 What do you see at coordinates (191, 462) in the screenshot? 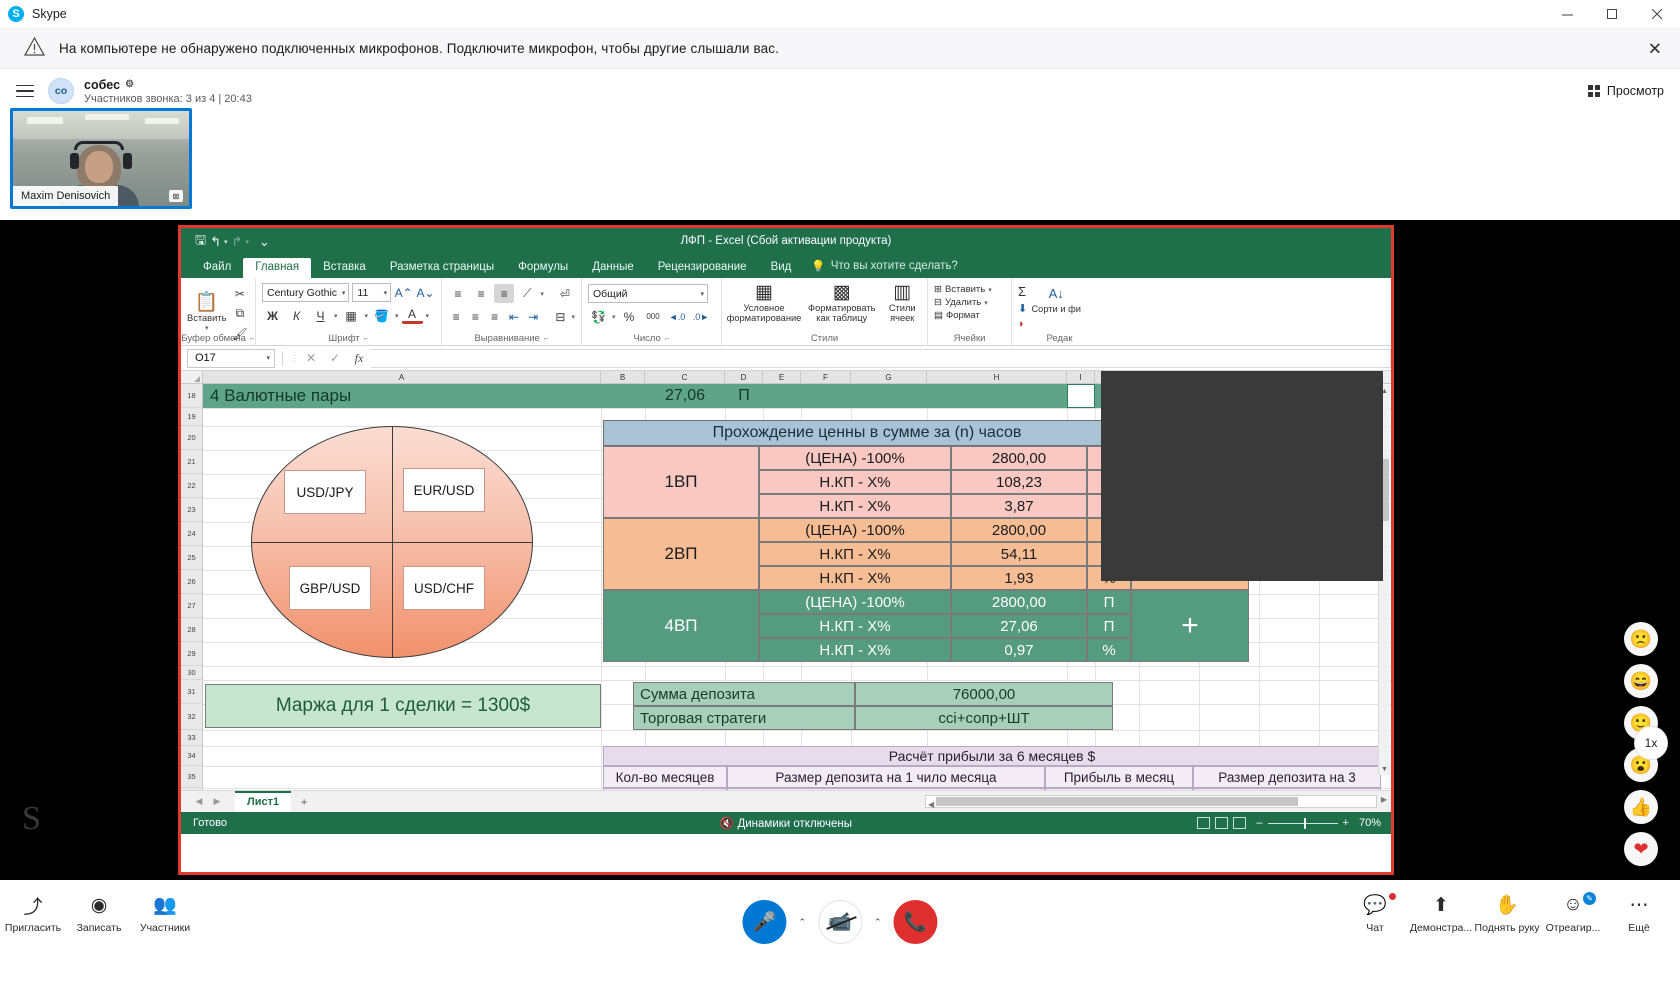
I see `row-header: 21` at bounding box center [191, 462].